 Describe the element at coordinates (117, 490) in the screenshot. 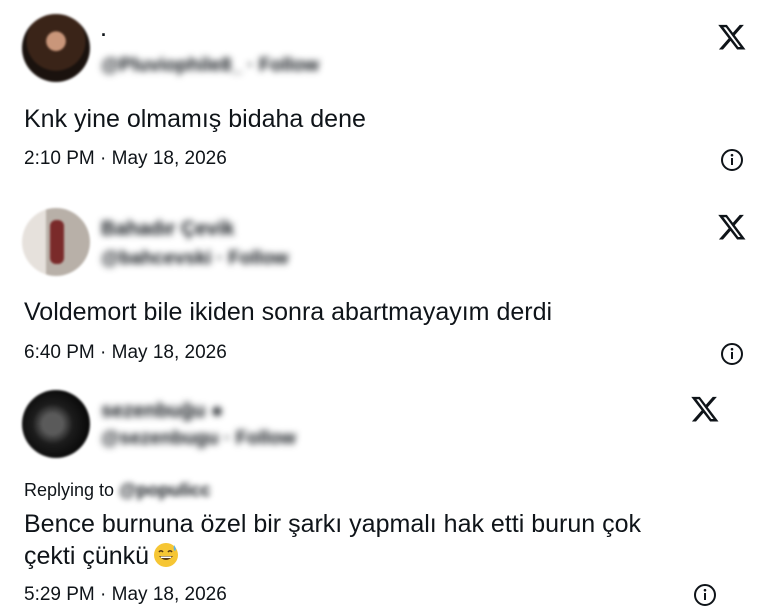

I see `replying-to: Replying to @populicc` at that location.